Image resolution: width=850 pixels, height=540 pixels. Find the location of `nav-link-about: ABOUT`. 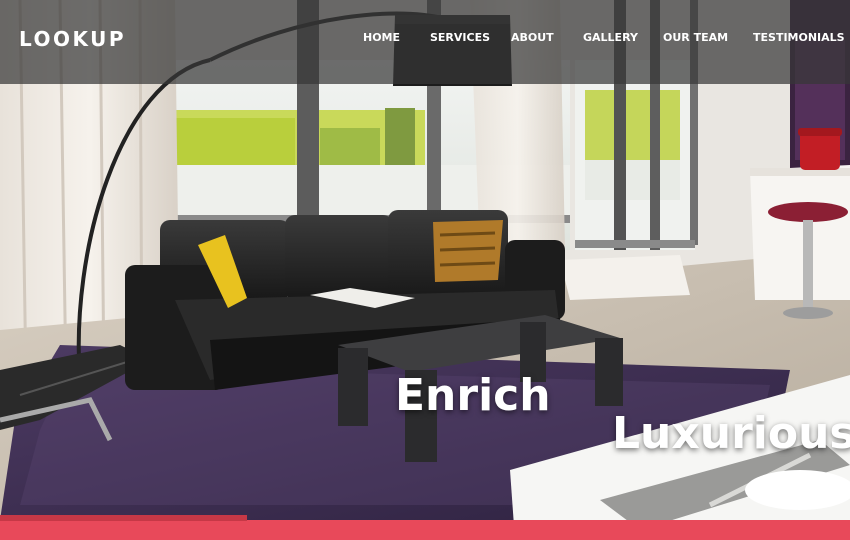

nav-link-about: ABOUT is located at coordinates (532, 37).